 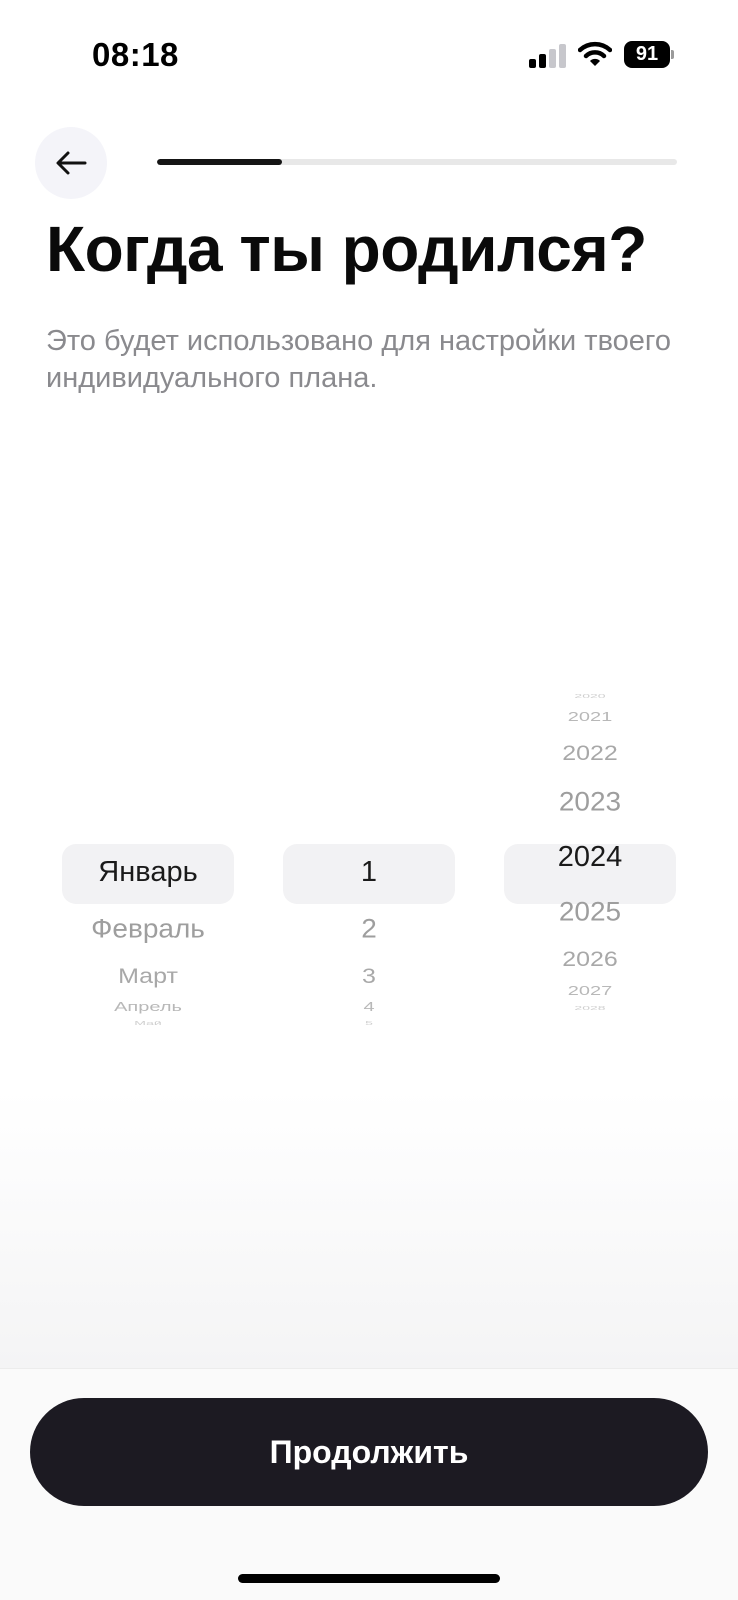 I want to click on month-option: Февраль, so click(x=148, y=929).